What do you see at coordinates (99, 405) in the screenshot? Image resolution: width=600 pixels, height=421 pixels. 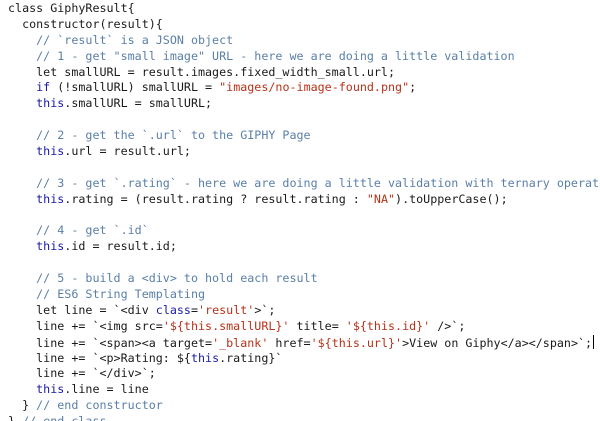 I see `code-token-comment: // end constructor` at bounding box center [99, 405].